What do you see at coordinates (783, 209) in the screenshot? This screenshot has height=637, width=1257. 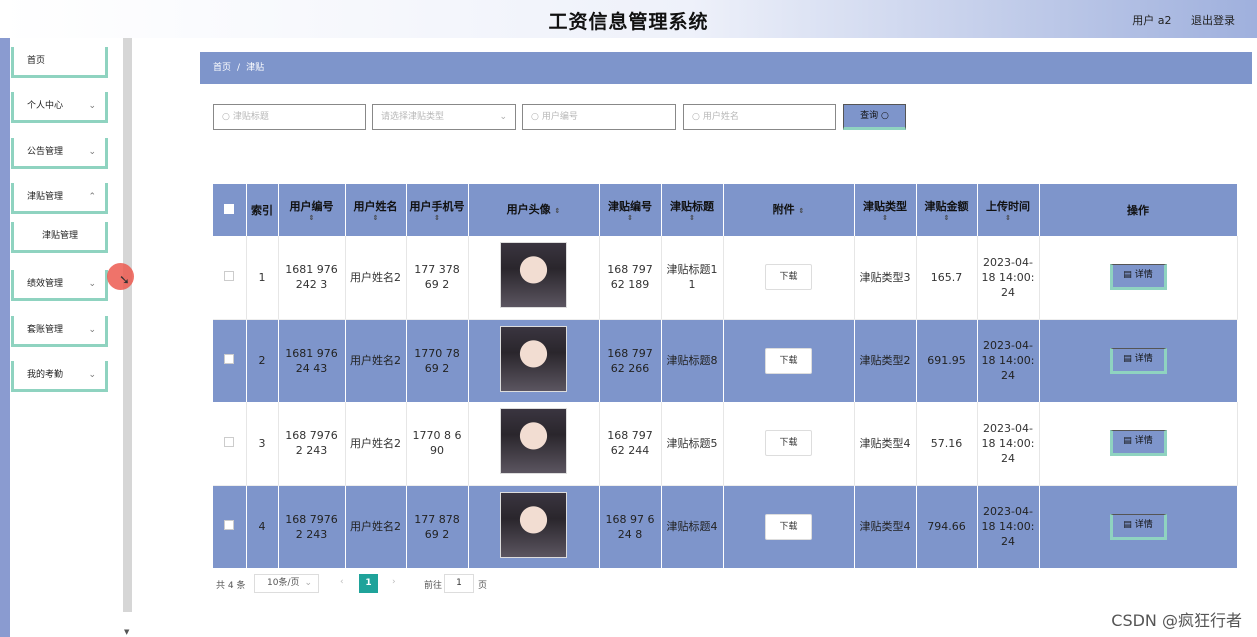 I see `column-header-label: 附件` at bounding box center [783, 209].